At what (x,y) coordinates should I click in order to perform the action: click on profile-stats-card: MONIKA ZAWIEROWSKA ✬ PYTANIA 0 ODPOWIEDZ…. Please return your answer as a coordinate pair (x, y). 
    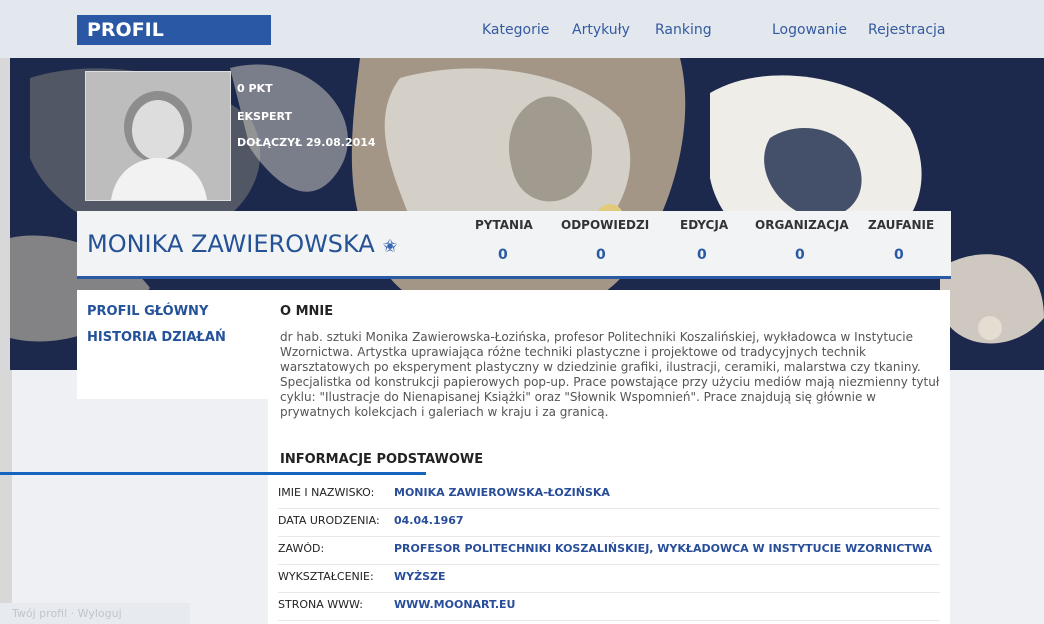
    Looking at the image, I should click on (514, 245).